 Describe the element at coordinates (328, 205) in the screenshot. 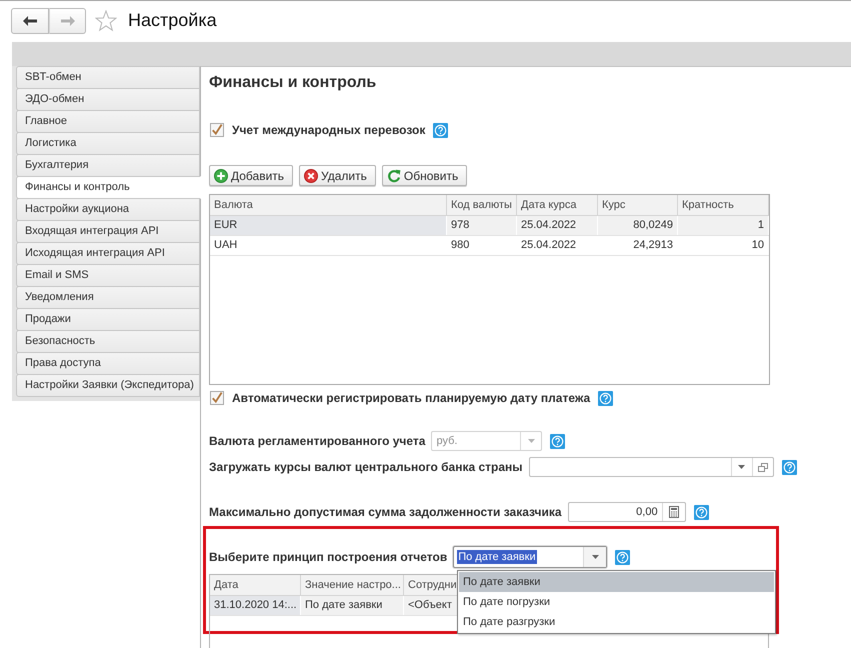

I see `column-header: Валюта` at that location.